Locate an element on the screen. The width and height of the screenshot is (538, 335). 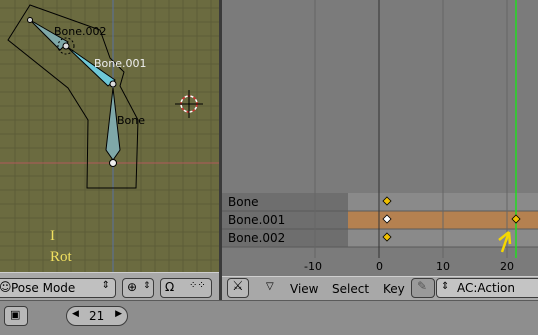
frame-tick-label: 10 is located at coordinates (443, 266).